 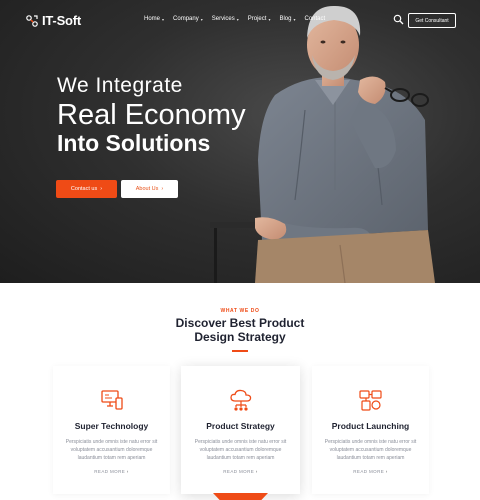 I want to click on menu-item-label: Home, so click(x=152, y=19).